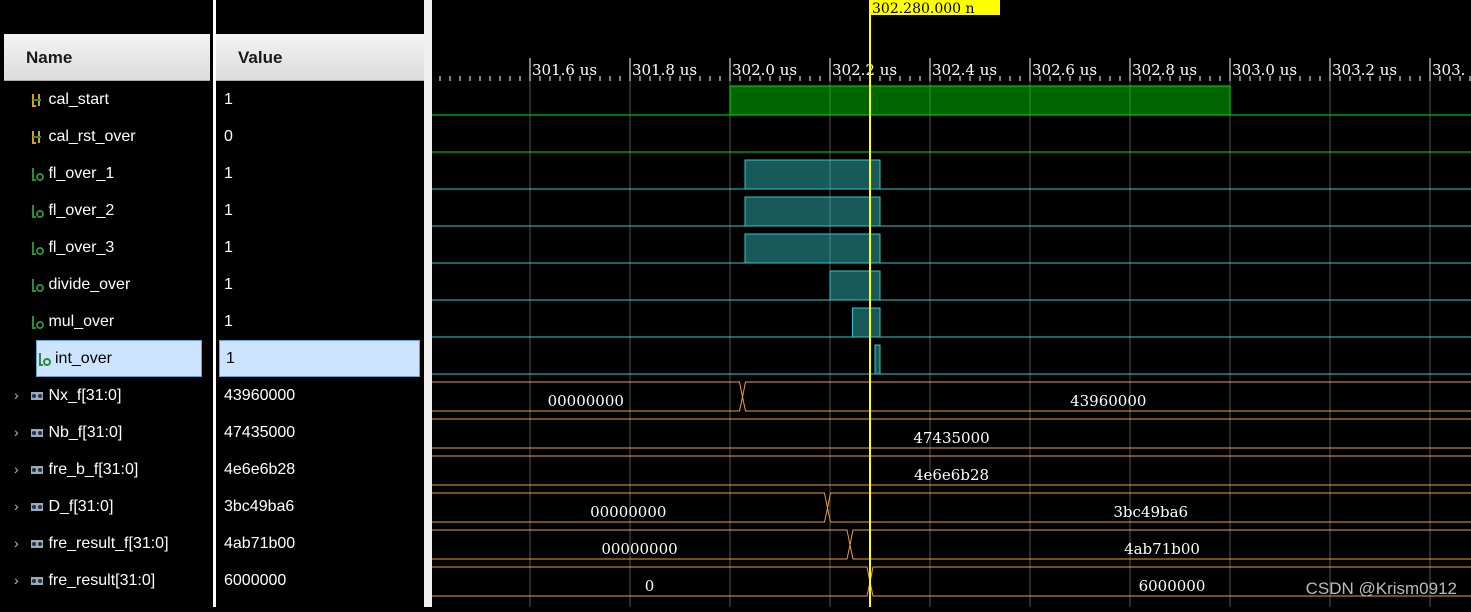  What do you see at coordinates (1364, 70) in the screenshot?
I see `tick-label: 303.2 us` at bounding box center [1364, 70].